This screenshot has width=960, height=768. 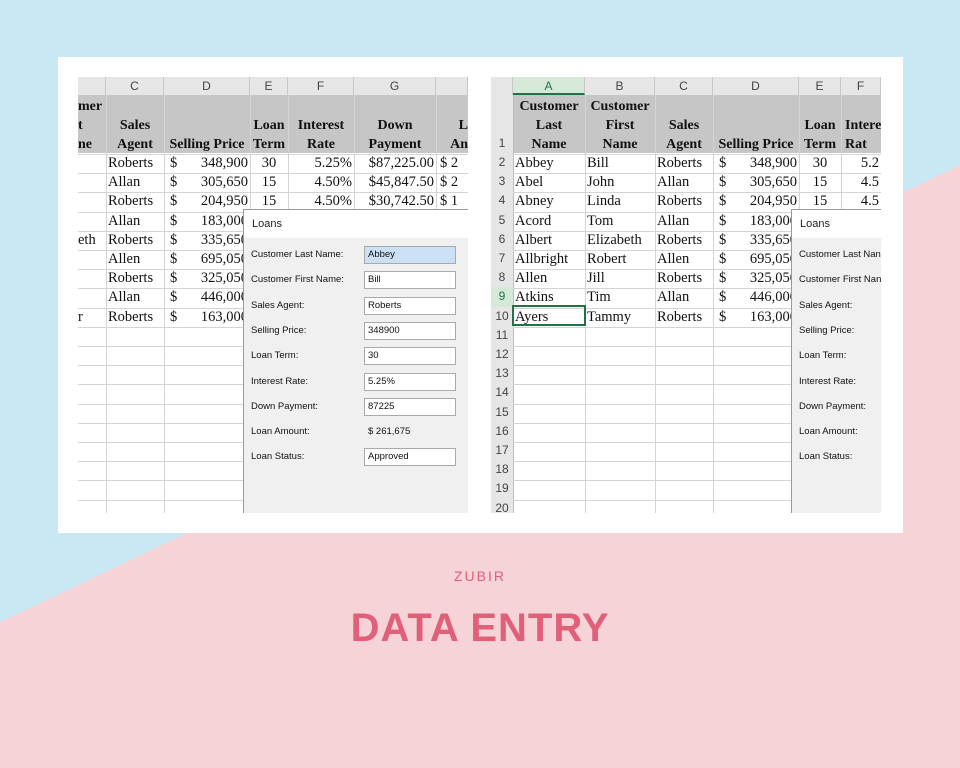 What do you see at coordinates (410, 381) in the screenshot?
I see `dialog-field-input: 5.25%` at bounding box center [410, 381].